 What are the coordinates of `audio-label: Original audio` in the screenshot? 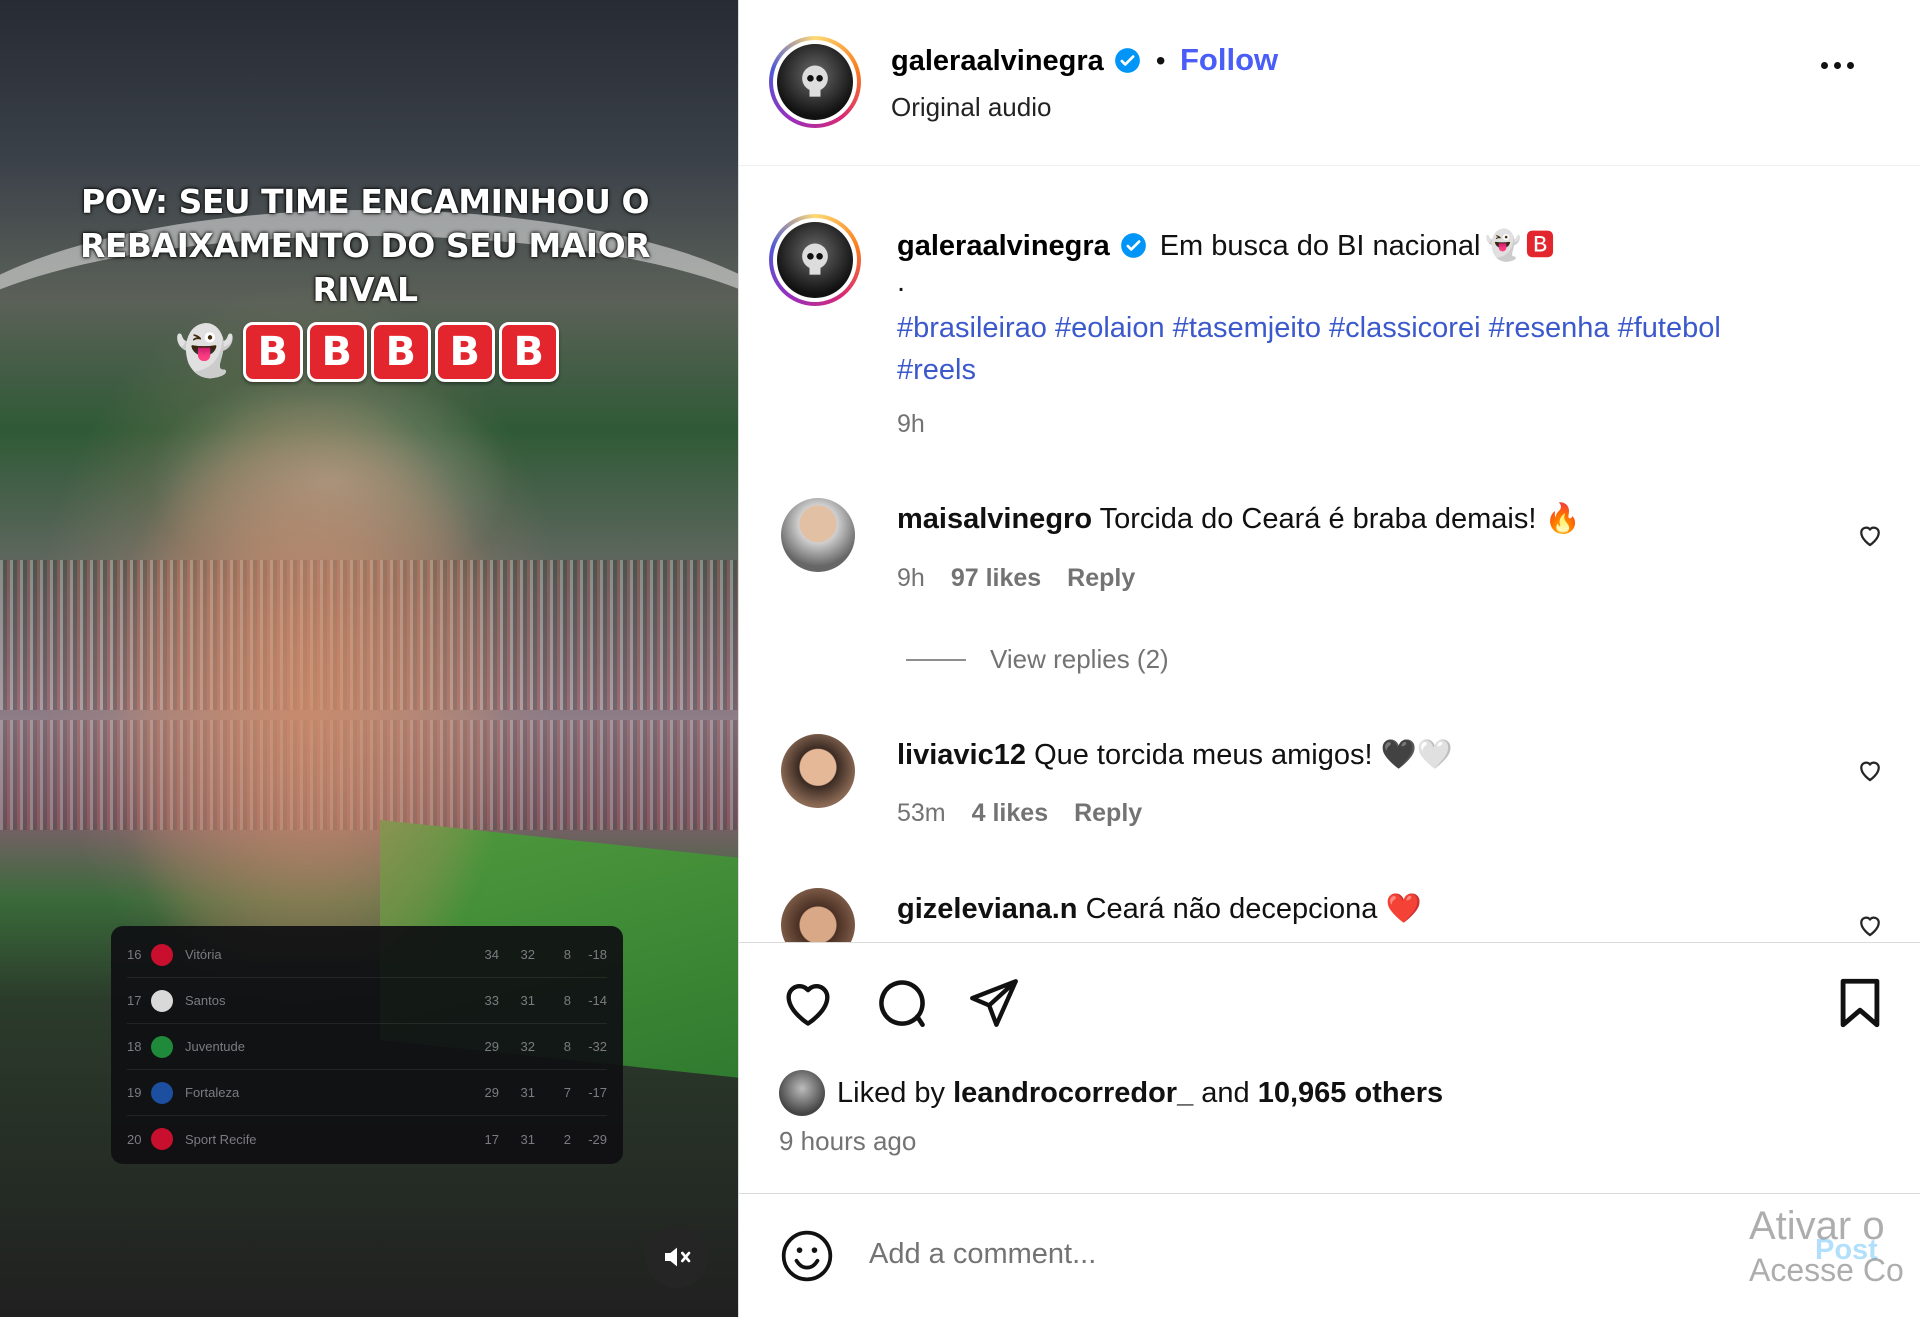 It's located at (971, 107).